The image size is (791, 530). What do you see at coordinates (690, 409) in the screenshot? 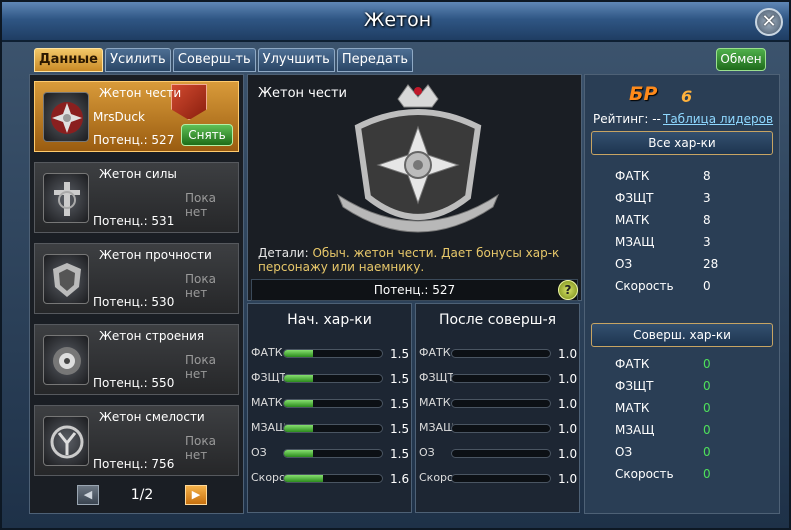
I see `perfect-stat-row: МАТК 0` at bounding box center [690, 409].